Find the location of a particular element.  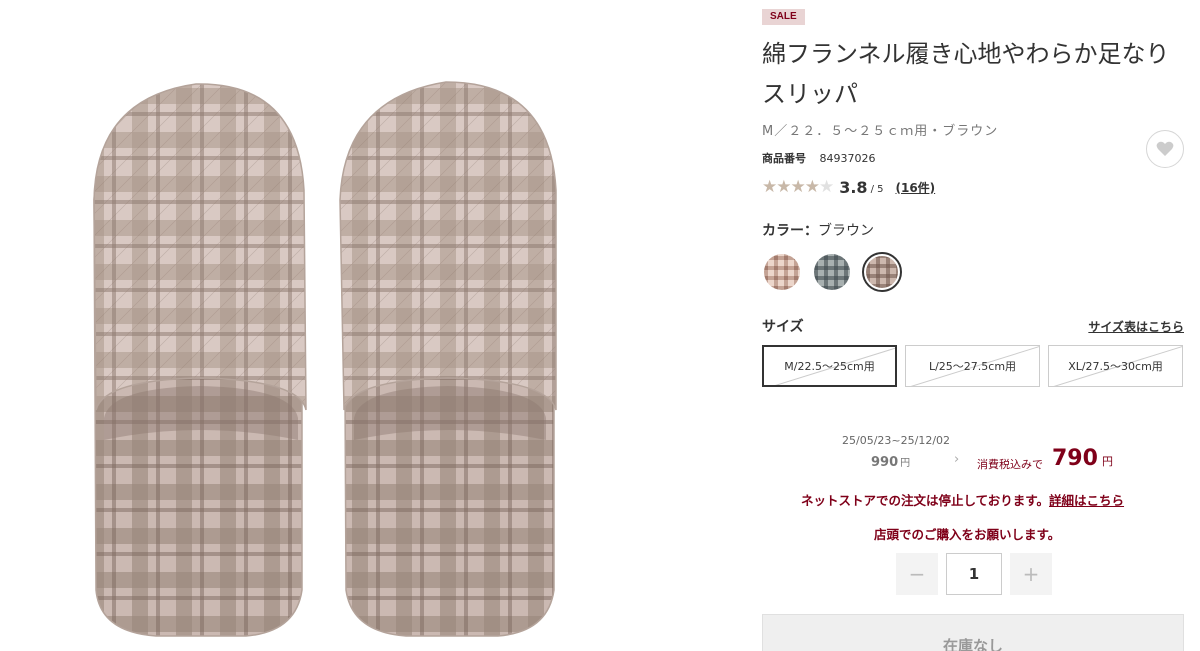

size-chart-link: サイズ表はこちら is located at coordinates (1136, 326).